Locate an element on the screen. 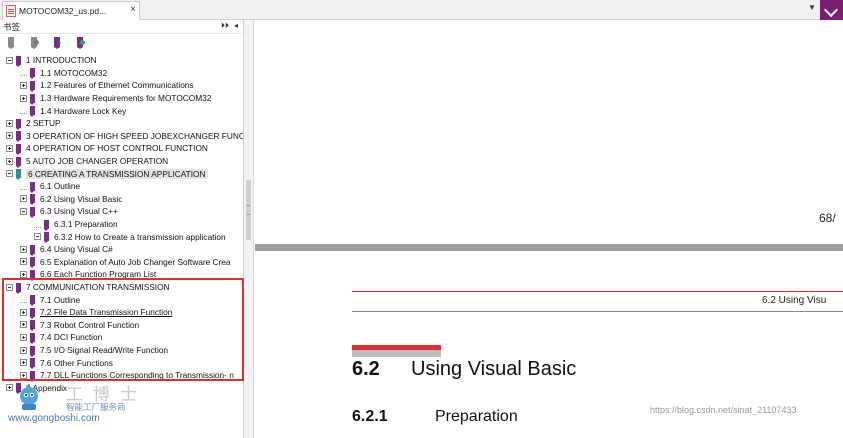  bookmark-label: 1 INTRODUCTION is located at coordinates (61, 60).